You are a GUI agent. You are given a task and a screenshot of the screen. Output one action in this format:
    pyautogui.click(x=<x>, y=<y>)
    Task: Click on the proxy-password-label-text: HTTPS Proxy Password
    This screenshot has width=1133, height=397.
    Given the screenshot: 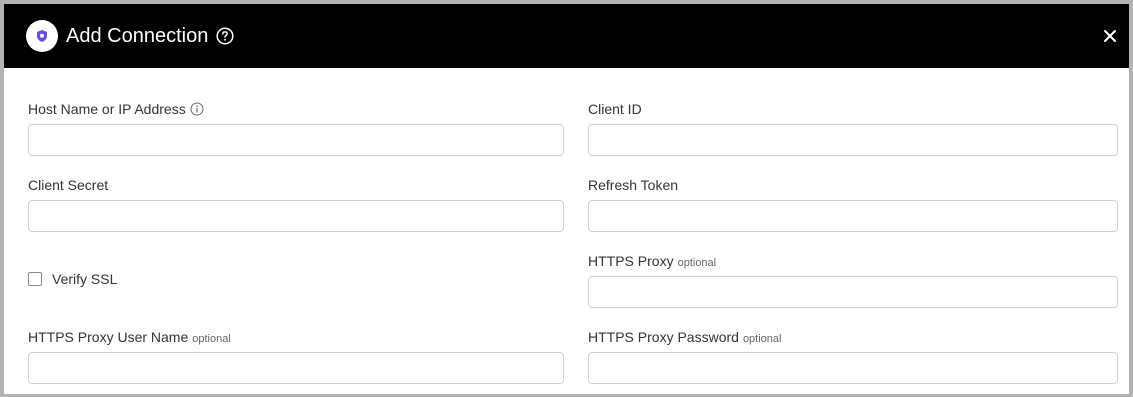 What is the action you would take?
    pyautogui.click(x=663, y=337)
    